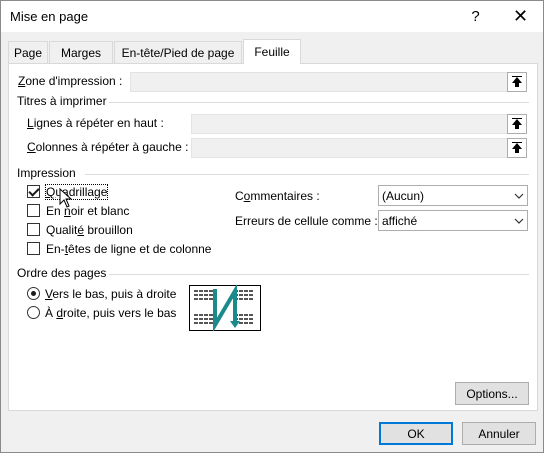 The width and height of the screenshot is (544, 453). What do you see at coordinates (307, 174) in the screenshot?
I see `print-divider` at bounding box center [307, 174].